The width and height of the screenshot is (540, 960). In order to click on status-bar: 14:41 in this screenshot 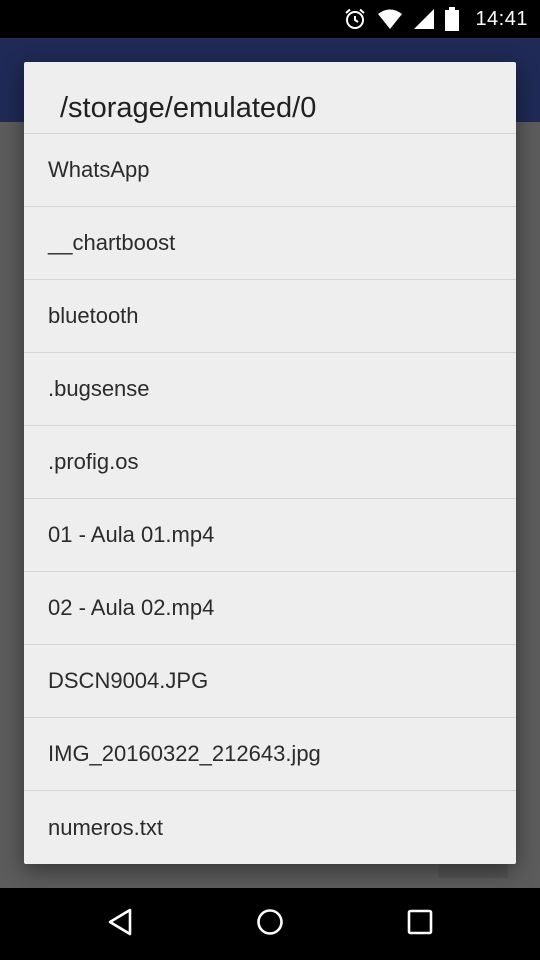, I will do `click(270, 19)`.